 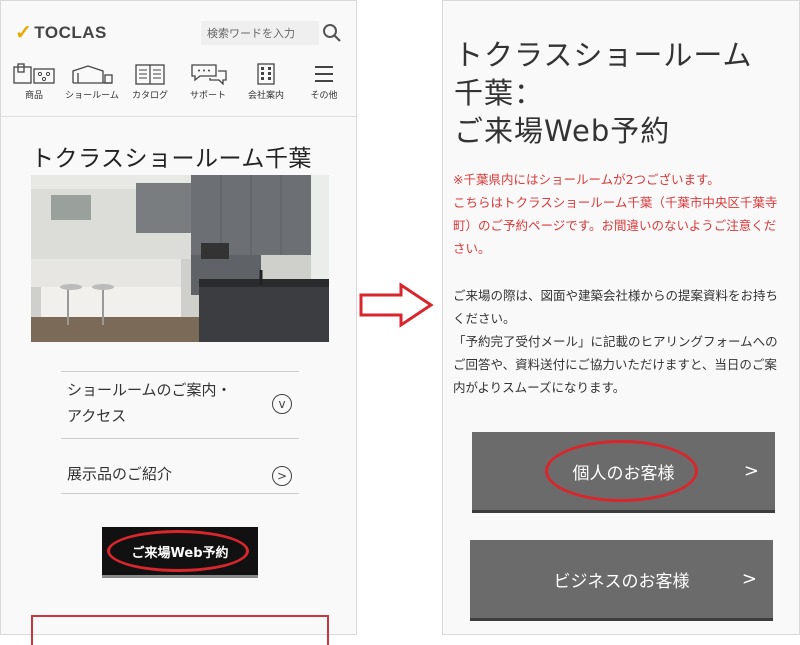 I want to click on support-icon, so click(x=209, y=74).